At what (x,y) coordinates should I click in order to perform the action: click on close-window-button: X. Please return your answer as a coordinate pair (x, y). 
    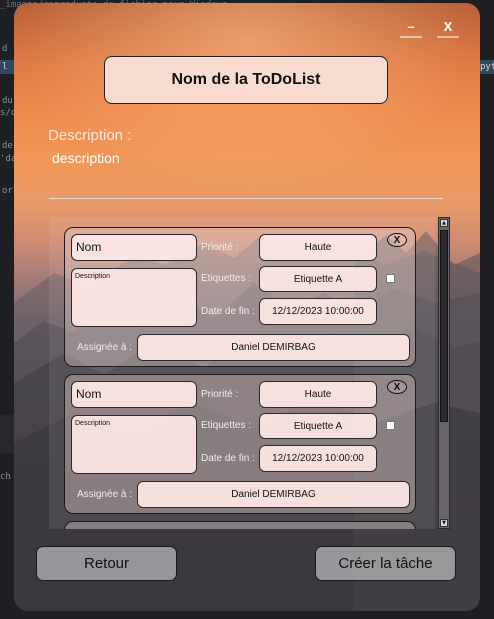
    Looking at the image, I should click on (448, 29).